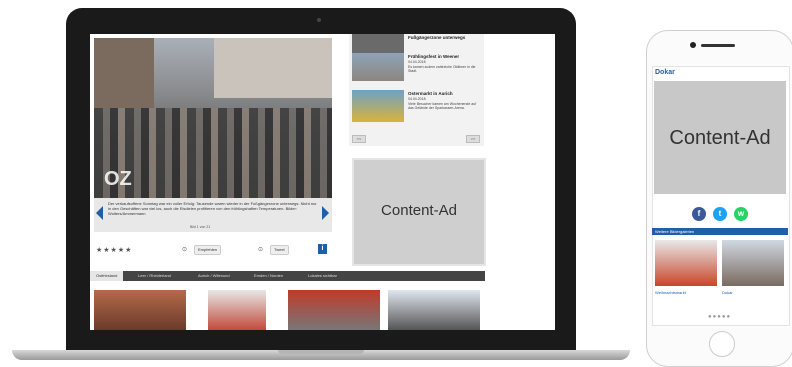 The width and height of the screenshot is (792, 367). What do you see at coordinates (675, 231) in the screenshot?
I see `phone-section-title: Weitere Bildergalerien` at bounding box center [675, 231].